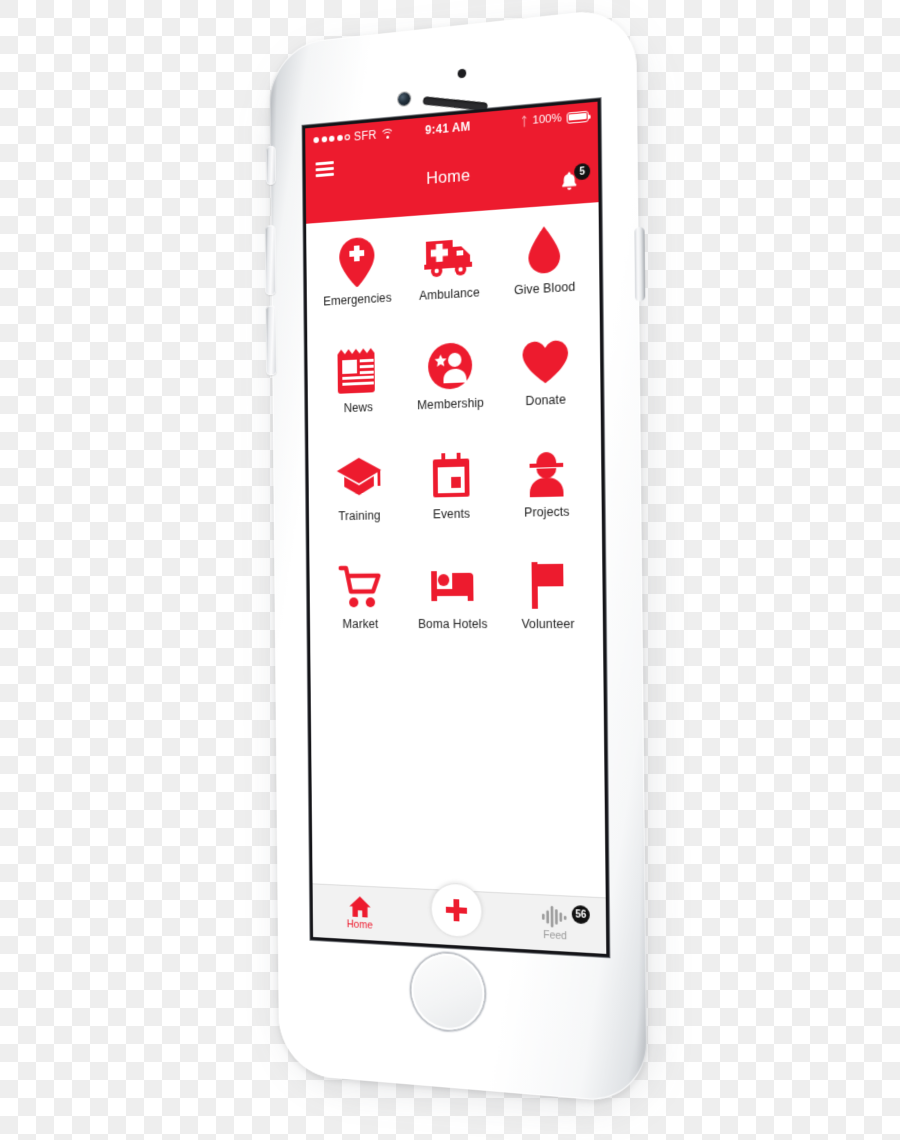  Describe the element at coordinates (452, 624) in the screenshot. I see `tile-label: Boma Hotels` at that location.